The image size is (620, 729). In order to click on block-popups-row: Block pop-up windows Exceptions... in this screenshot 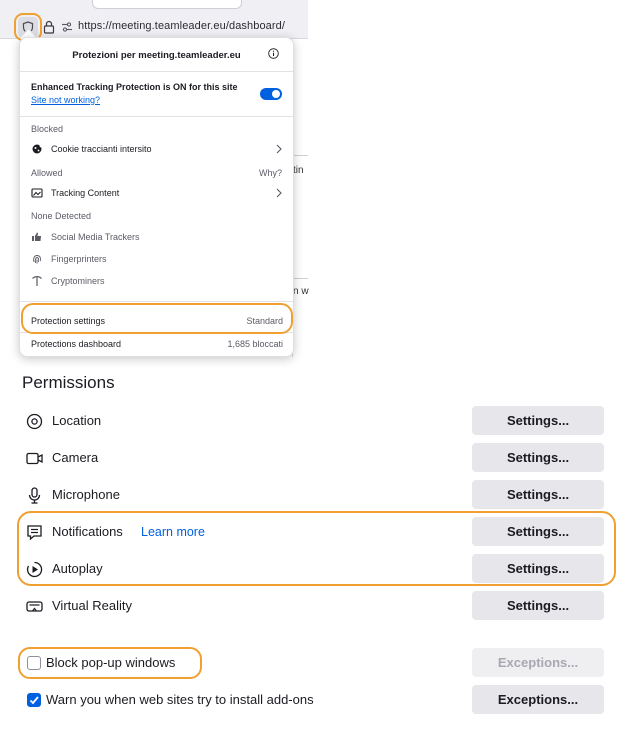, I will do `click(314, 663)`.